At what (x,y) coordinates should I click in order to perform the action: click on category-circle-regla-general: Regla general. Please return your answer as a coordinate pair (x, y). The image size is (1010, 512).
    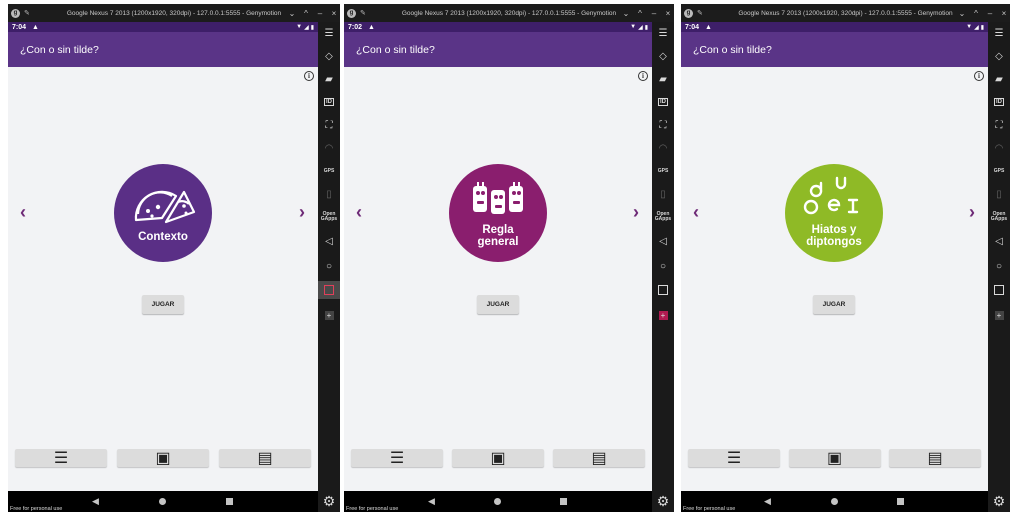
    Looking at the image, I should click on (498, 213).